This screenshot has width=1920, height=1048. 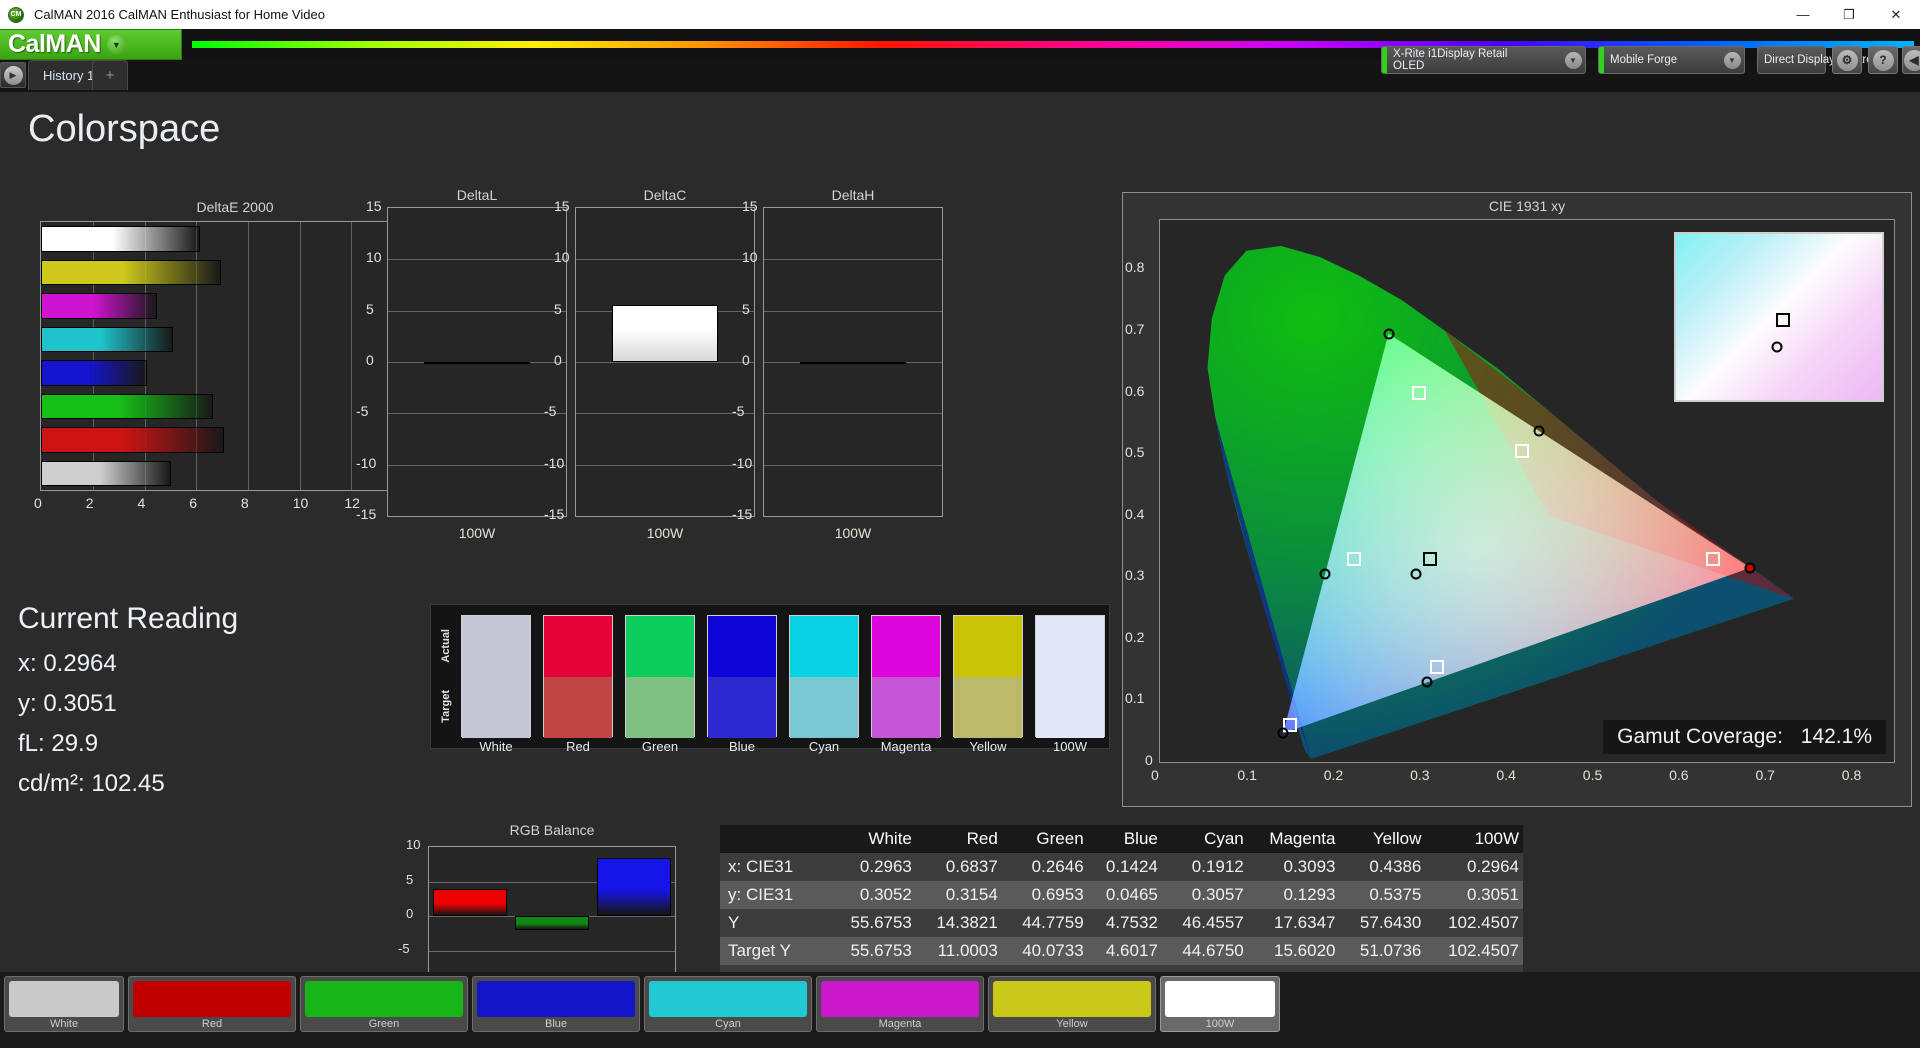 I want to click on patch-label: Red, so click(x=212, y=1024).